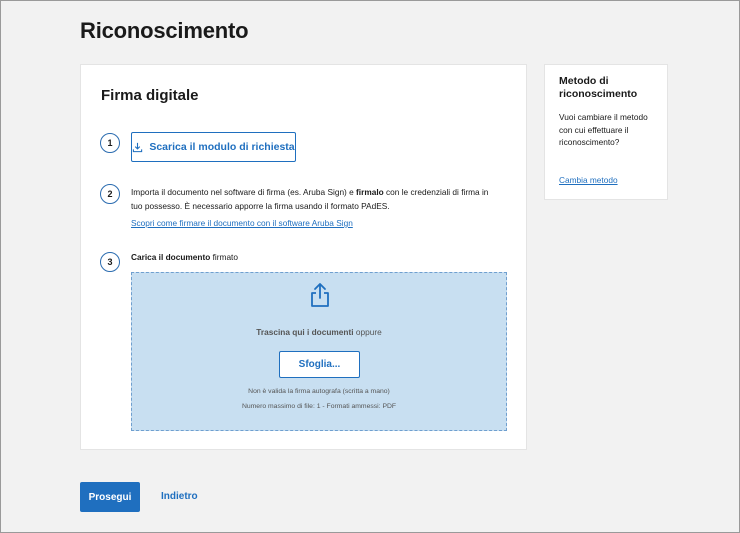 This screenshot has height=533, width=740. What do you see at coordinates (367, 332) in the screenshot?
I see `dropzone-text-rest: oppure` at bounding box center [367, 332].